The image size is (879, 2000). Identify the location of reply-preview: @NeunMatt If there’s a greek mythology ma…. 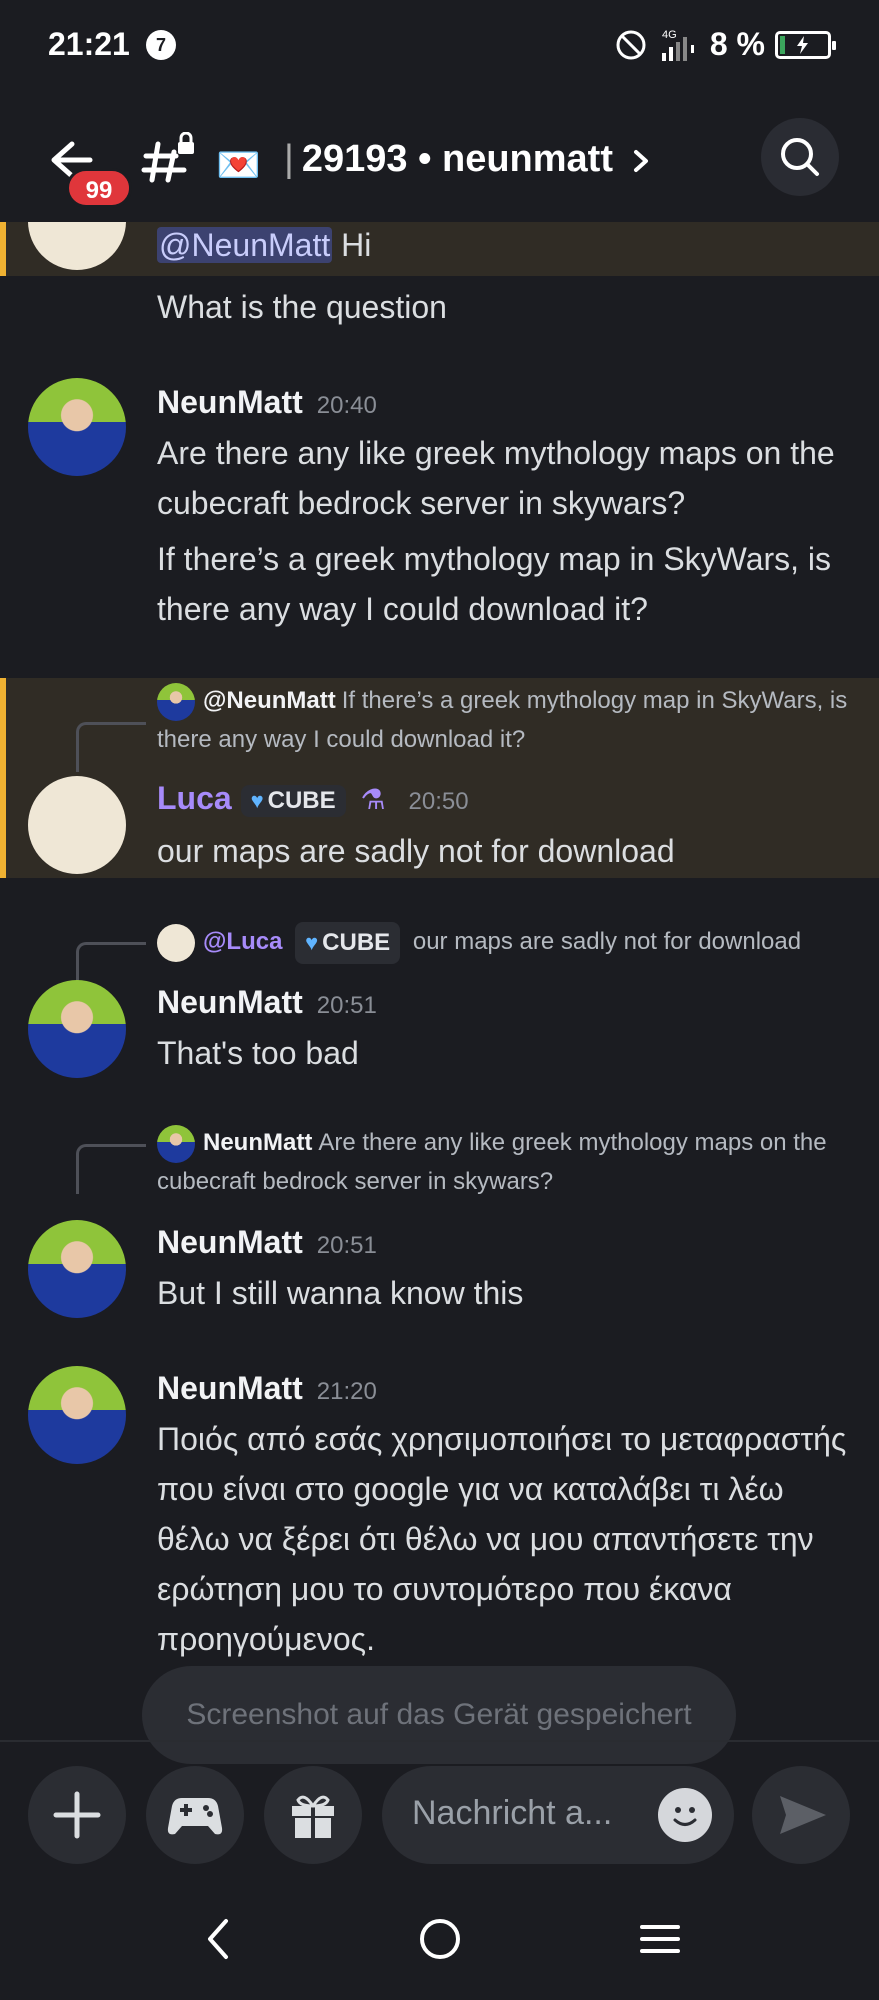
(507, 720).